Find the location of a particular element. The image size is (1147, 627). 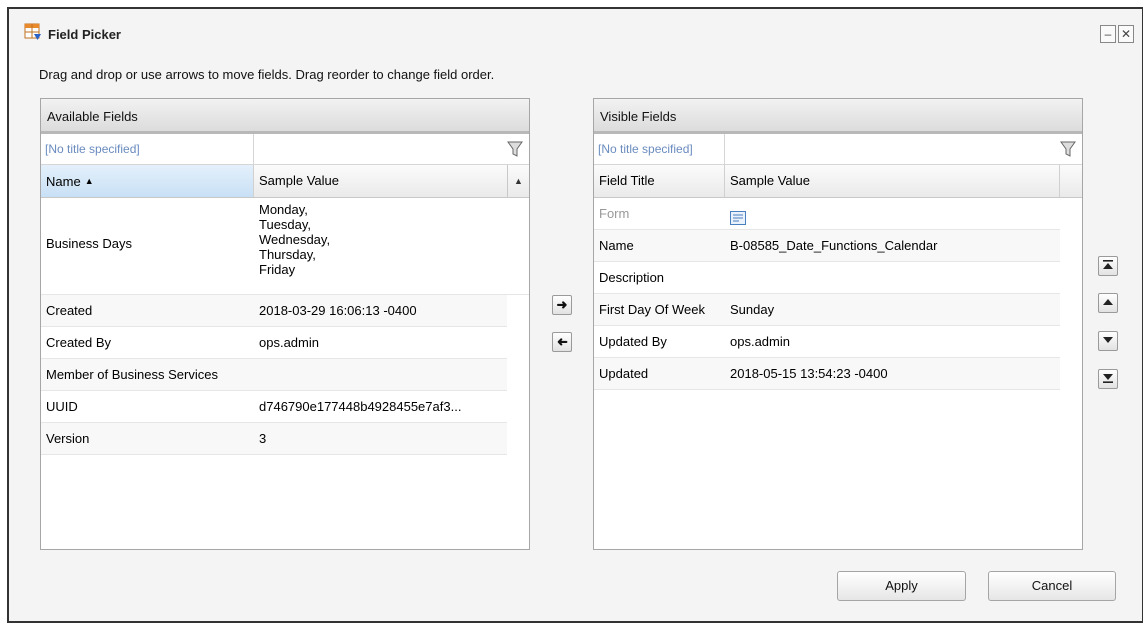

dialog-title: Field Picker is located at coordinates (84, 34).